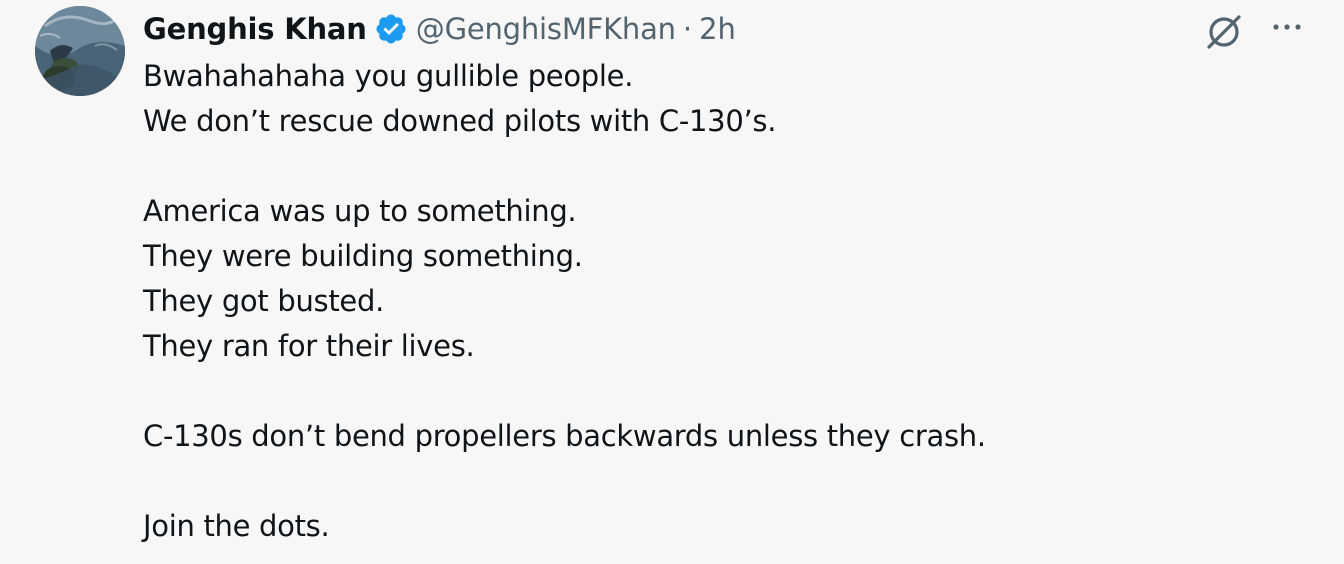 The height and width of the screenshot is (564, 1344). Describe the element at coordinates (1287, 27) in the screenshot. I see `more-icon` at that location.